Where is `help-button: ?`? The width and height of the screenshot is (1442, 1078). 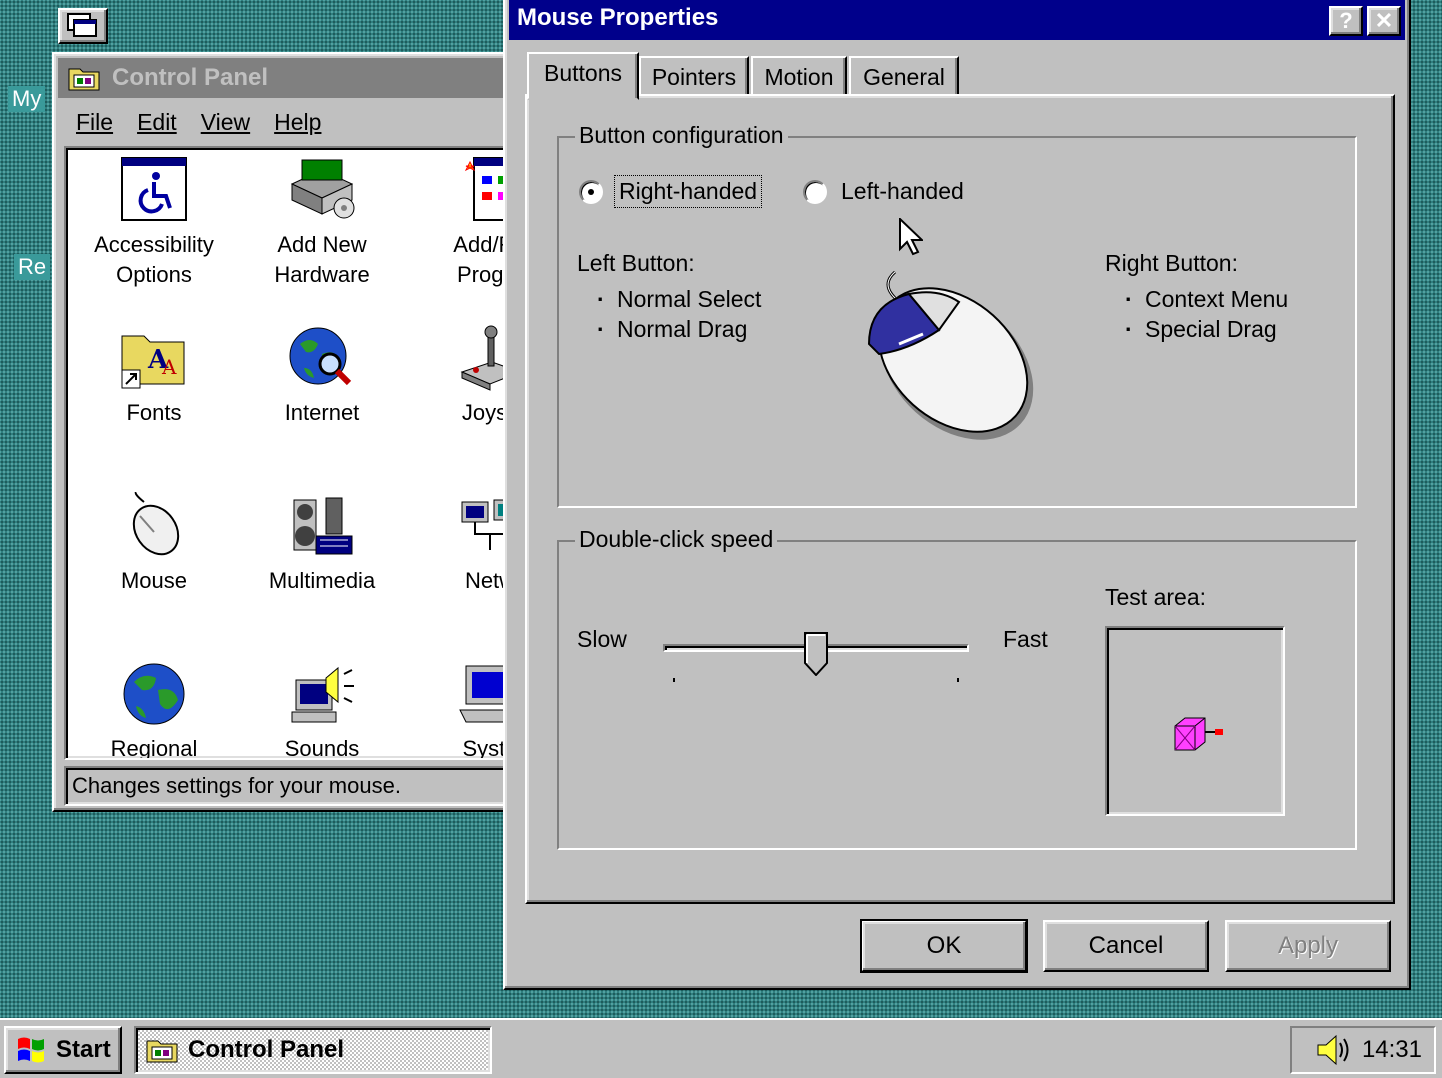 help-button: ? is located at coordinates (1346, 21).